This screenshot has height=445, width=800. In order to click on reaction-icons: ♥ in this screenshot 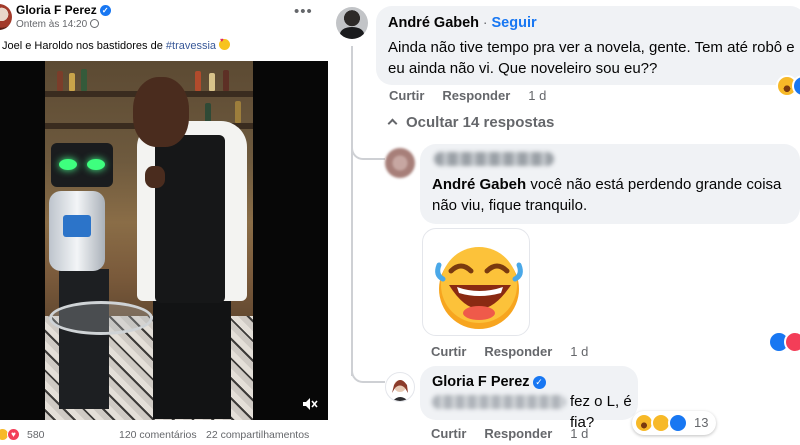, I will do `click(11, 434)`.